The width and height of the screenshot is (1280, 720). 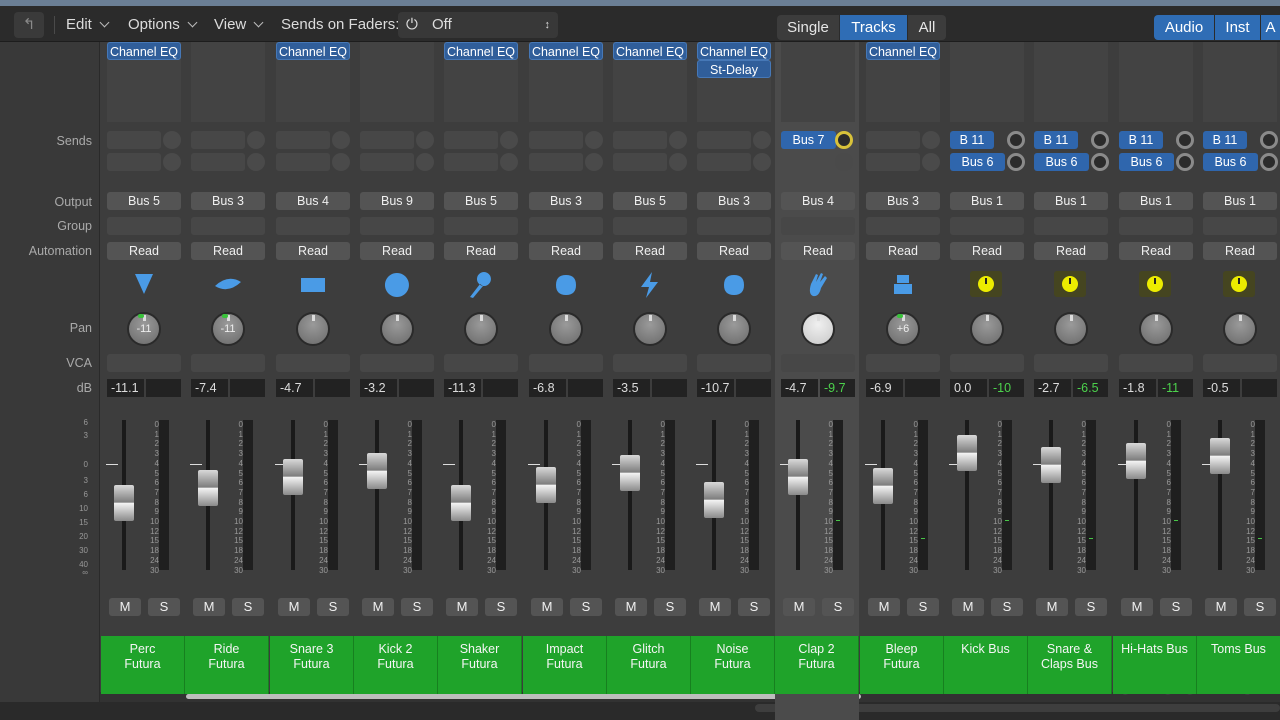 I want to click on back-arrow-icon: ↰, so click(x=29, y=25).